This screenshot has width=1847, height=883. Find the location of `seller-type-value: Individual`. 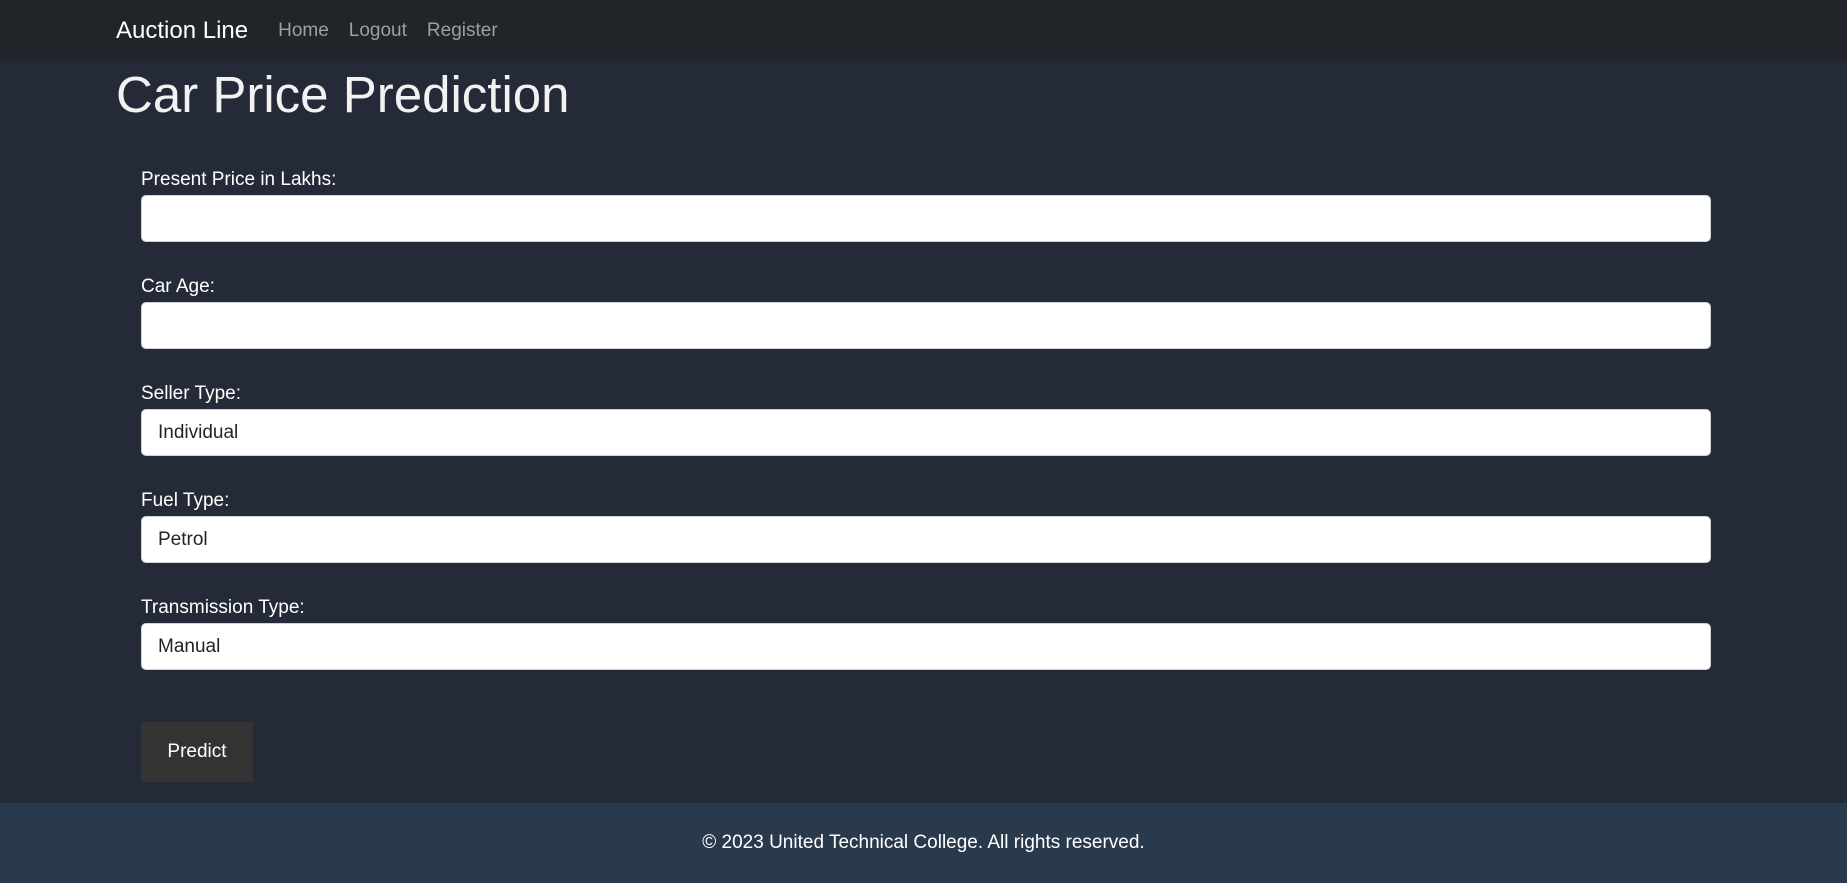

seller-type-value: Individual is located at coordinates (198, 432).